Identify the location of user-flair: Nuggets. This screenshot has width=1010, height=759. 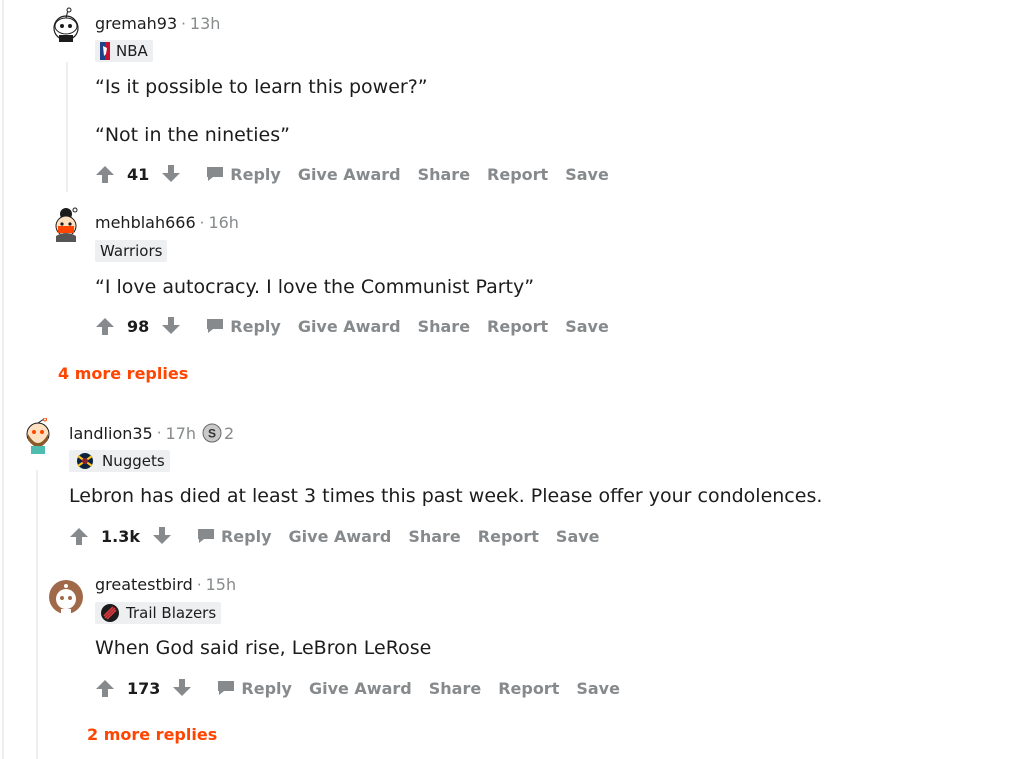
(119, 461).